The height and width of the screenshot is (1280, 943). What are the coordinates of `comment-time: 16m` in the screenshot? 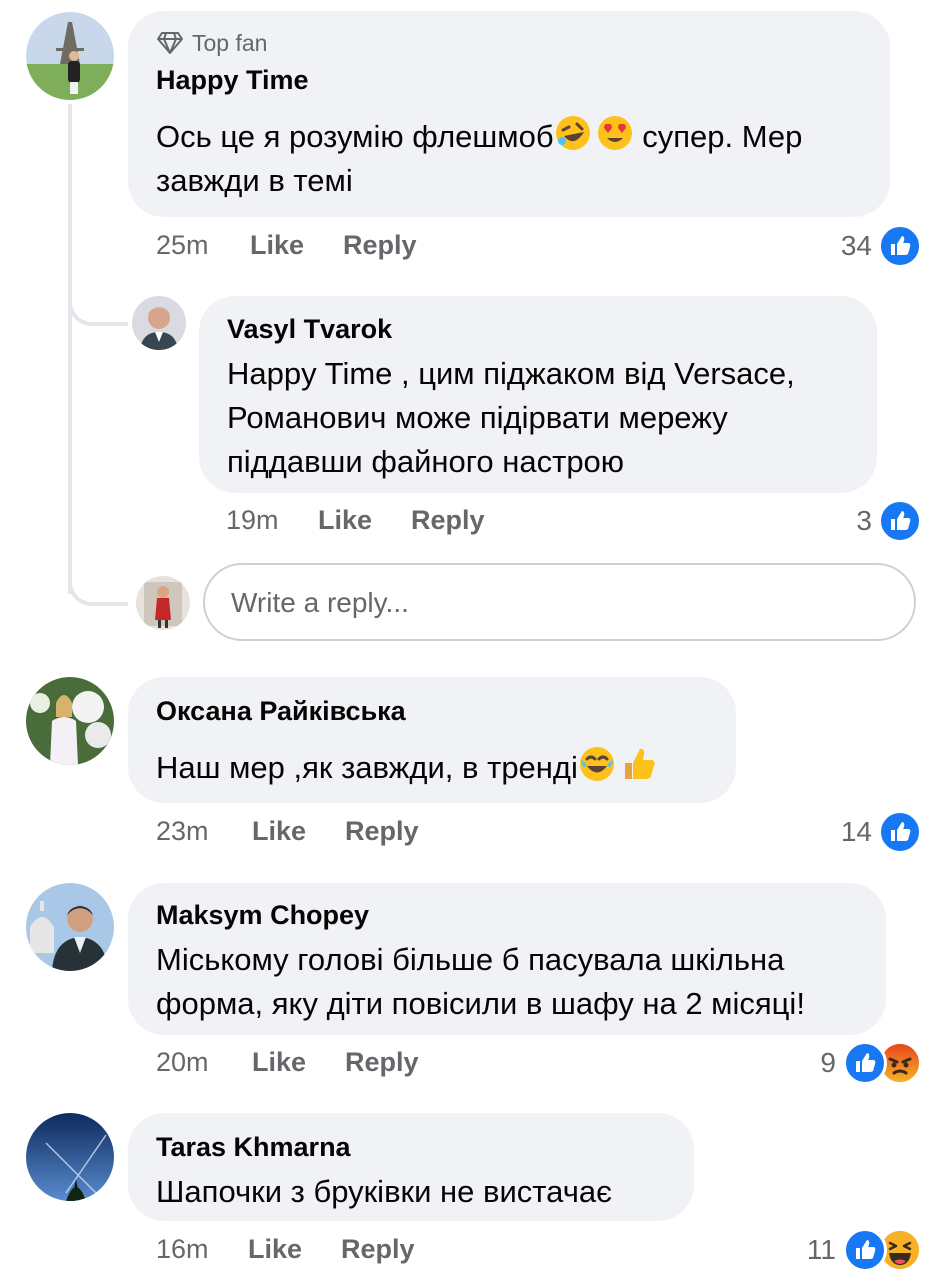 It's located at (182, 1249).